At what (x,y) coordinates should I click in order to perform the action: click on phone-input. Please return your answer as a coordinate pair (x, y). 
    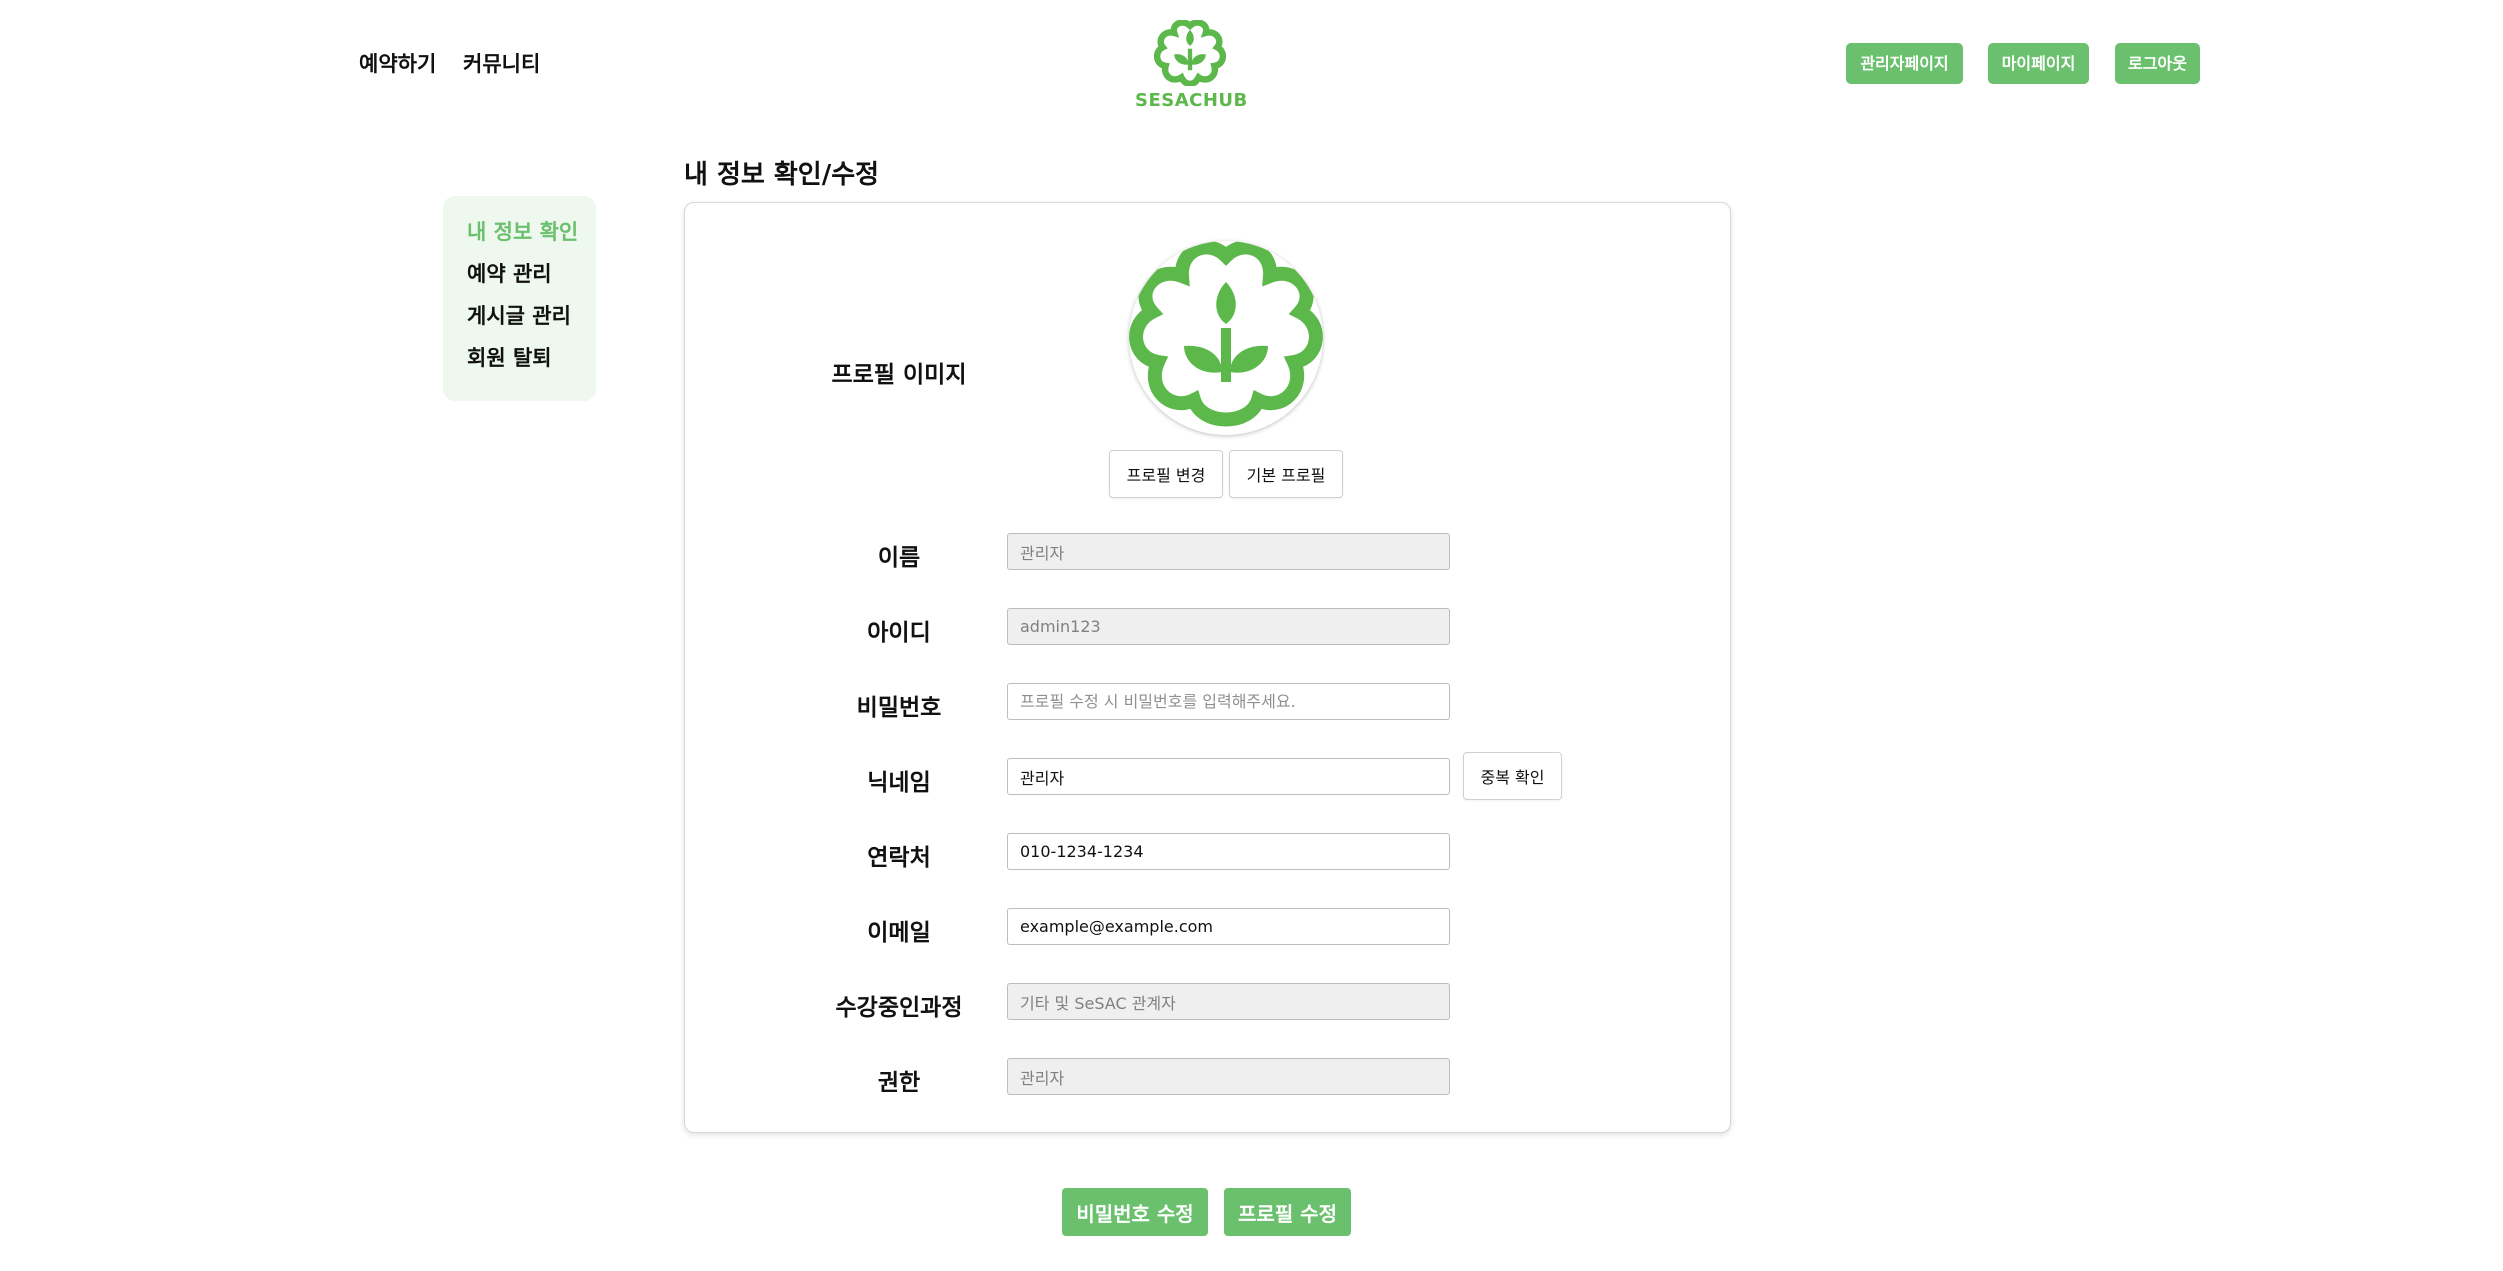
    Looking at the image, I should click on (1228, 851).